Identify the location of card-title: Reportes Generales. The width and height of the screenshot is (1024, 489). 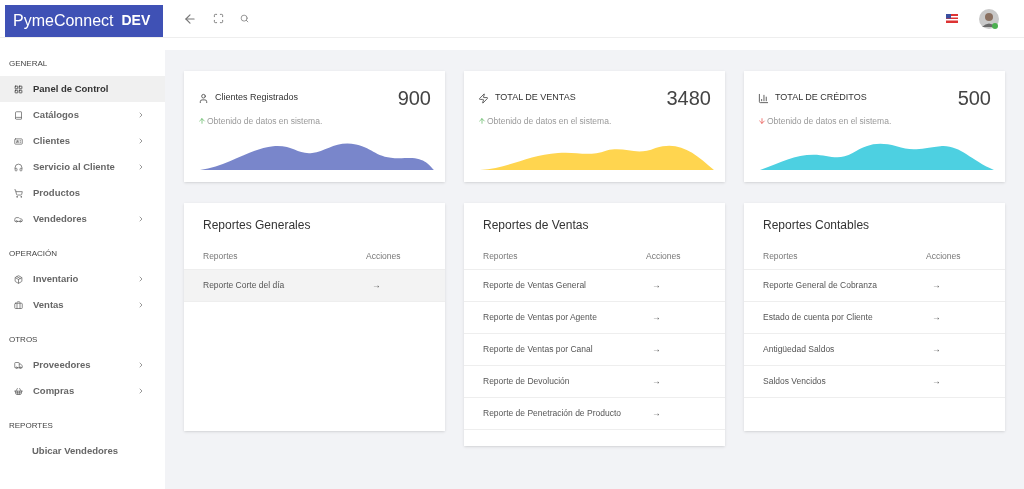
(257, 225).